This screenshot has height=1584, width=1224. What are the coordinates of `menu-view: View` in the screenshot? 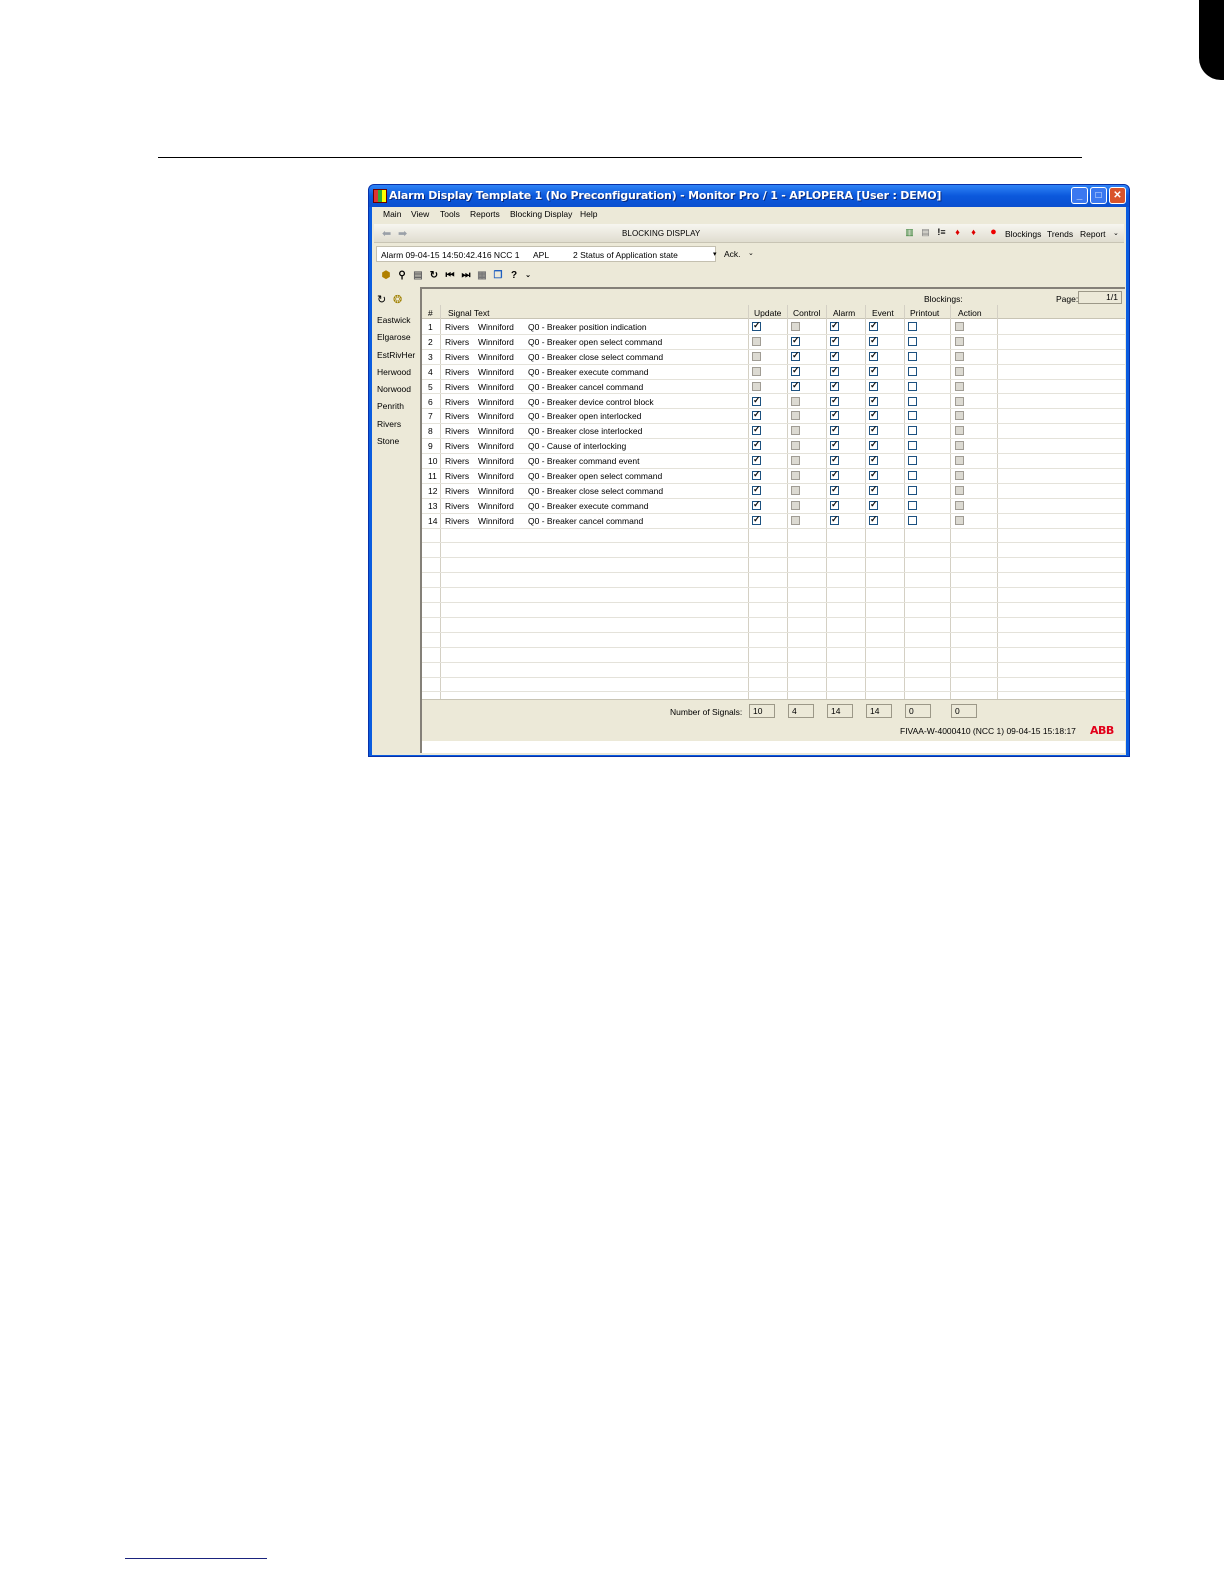 It's located at (420, 214).